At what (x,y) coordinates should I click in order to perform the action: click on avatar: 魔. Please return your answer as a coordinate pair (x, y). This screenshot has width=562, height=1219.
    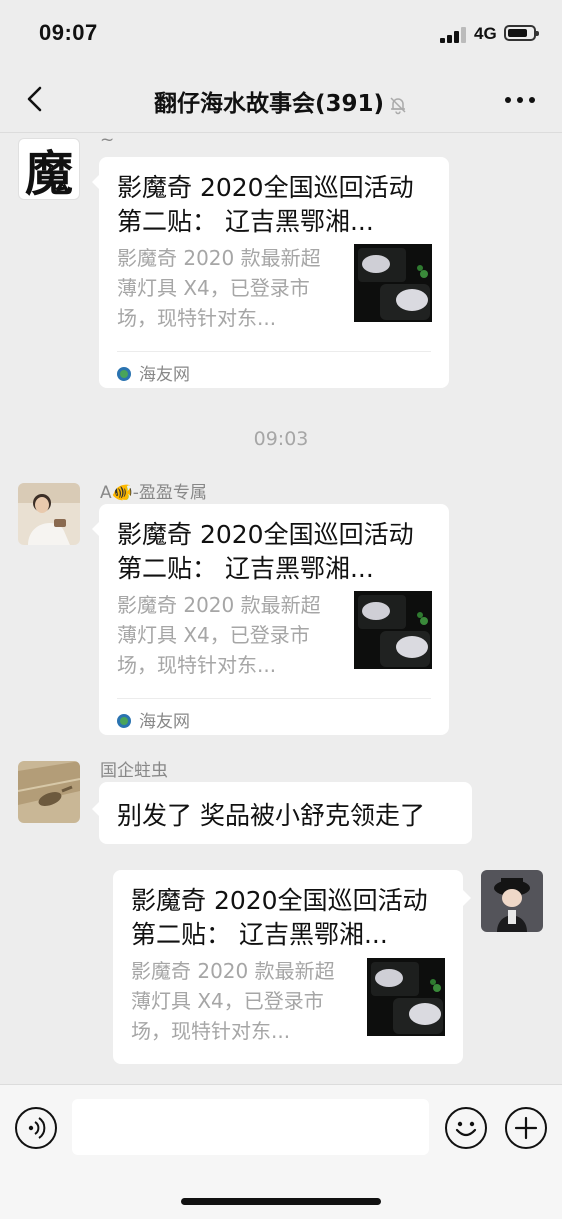
    Looking at the image, I should click on (49, 169).